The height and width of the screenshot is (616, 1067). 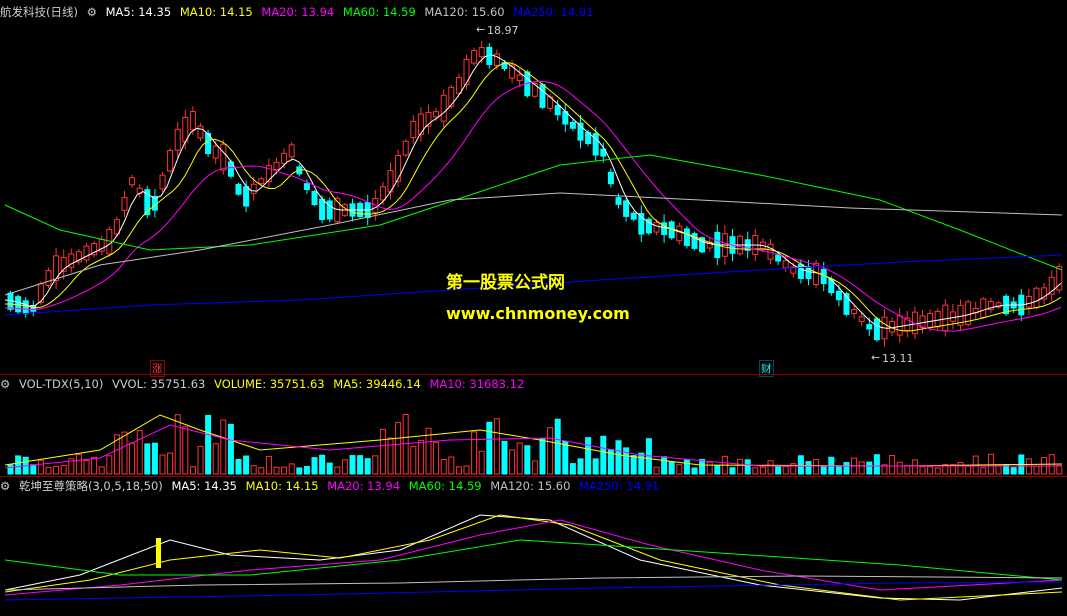 I want to click on volume-value: VOLUME: 35751.63, so click(x=269, y=384).